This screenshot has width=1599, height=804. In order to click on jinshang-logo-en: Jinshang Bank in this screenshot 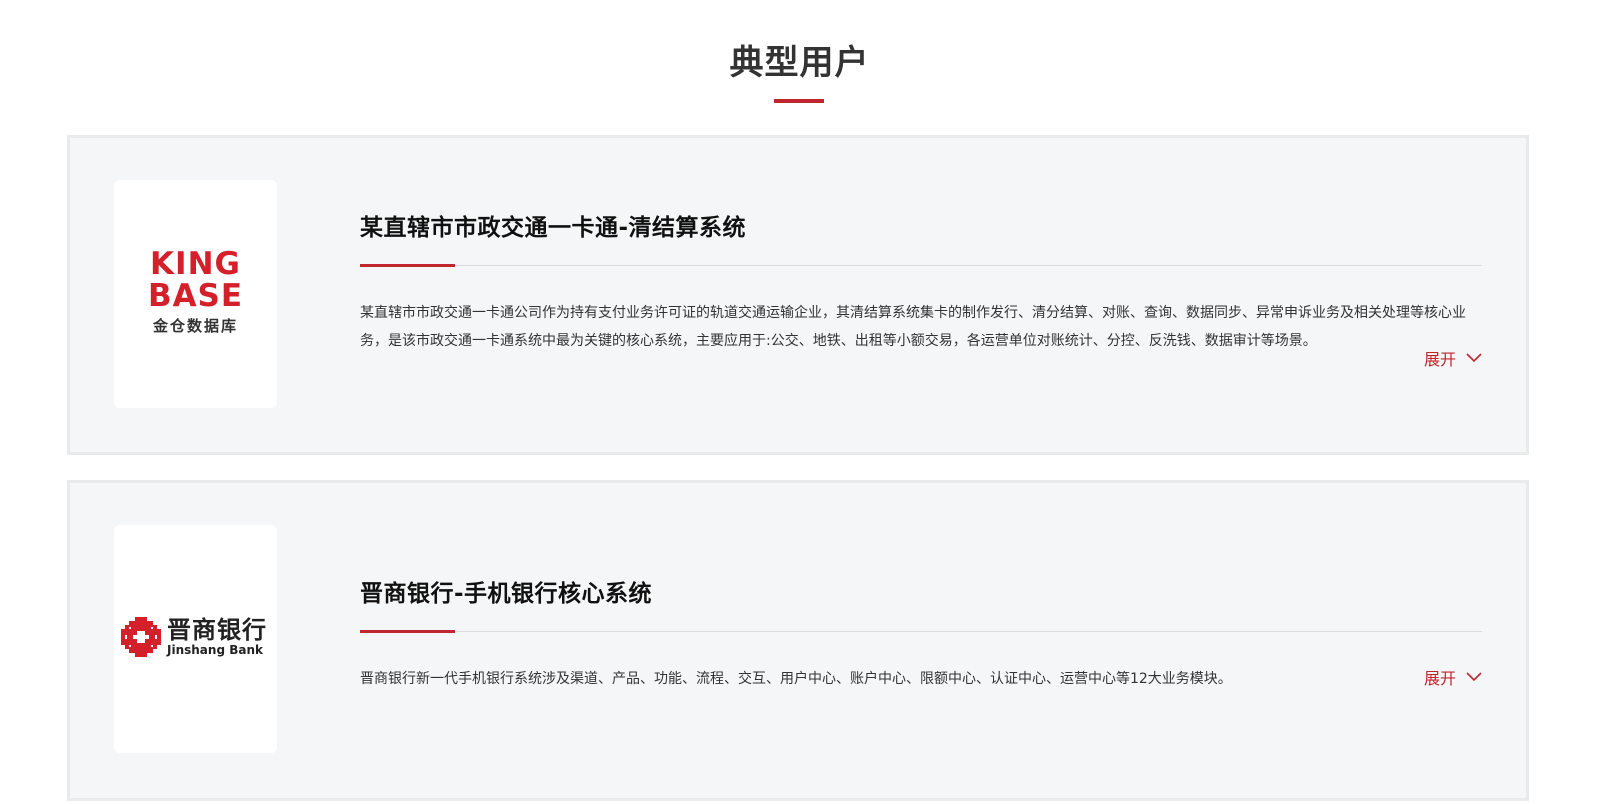, I will do `click(215, 650)`.